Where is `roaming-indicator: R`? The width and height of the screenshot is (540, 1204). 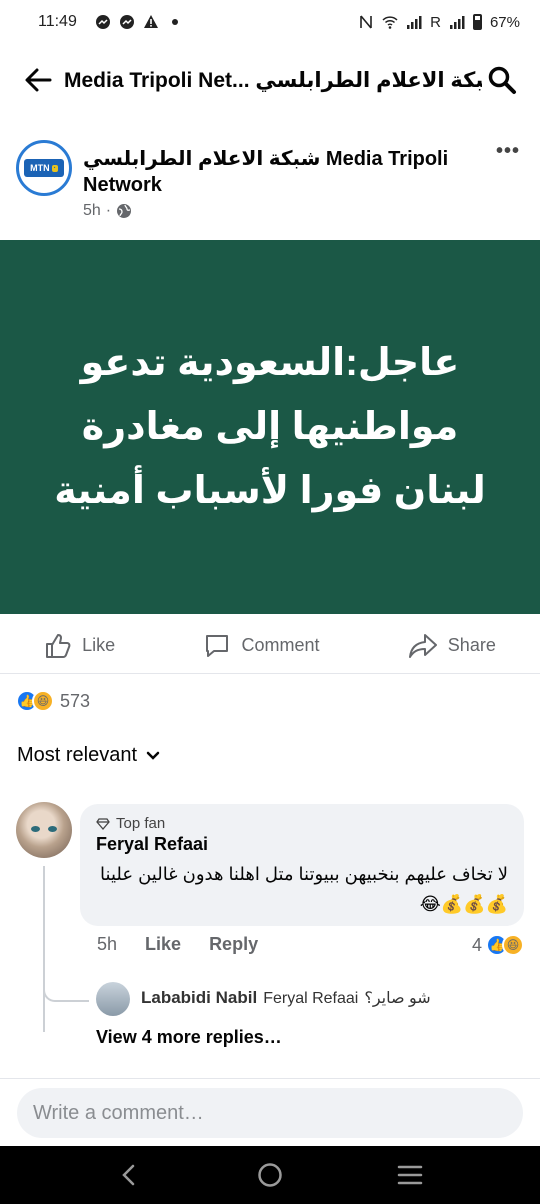
roaming-indicator: R is located at coordinates (435, 22).